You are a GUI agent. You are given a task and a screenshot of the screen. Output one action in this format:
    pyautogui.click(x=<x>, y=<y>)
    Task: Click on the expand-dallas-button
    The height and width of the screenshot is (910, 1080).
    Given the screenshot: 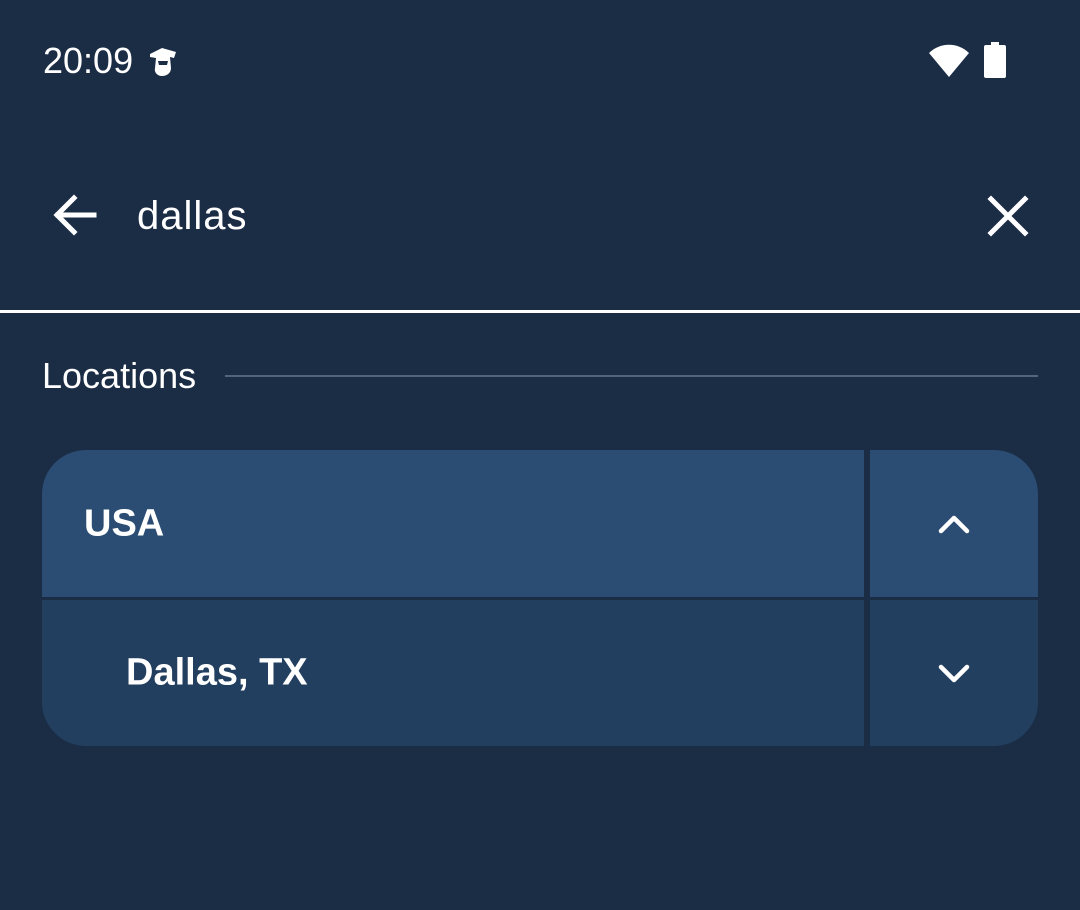 What is the action you would take?
    pyautogui.click(x=954, y=673)
    